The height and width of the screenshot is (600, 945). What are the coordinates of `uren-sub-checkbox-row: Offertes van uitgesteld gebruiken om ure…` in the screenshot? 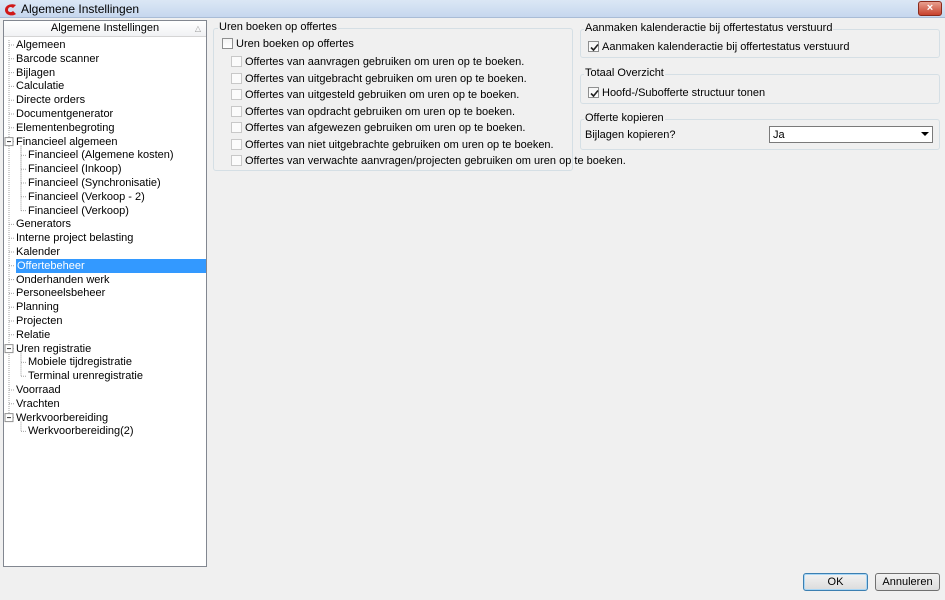 It's located at (398, 95).